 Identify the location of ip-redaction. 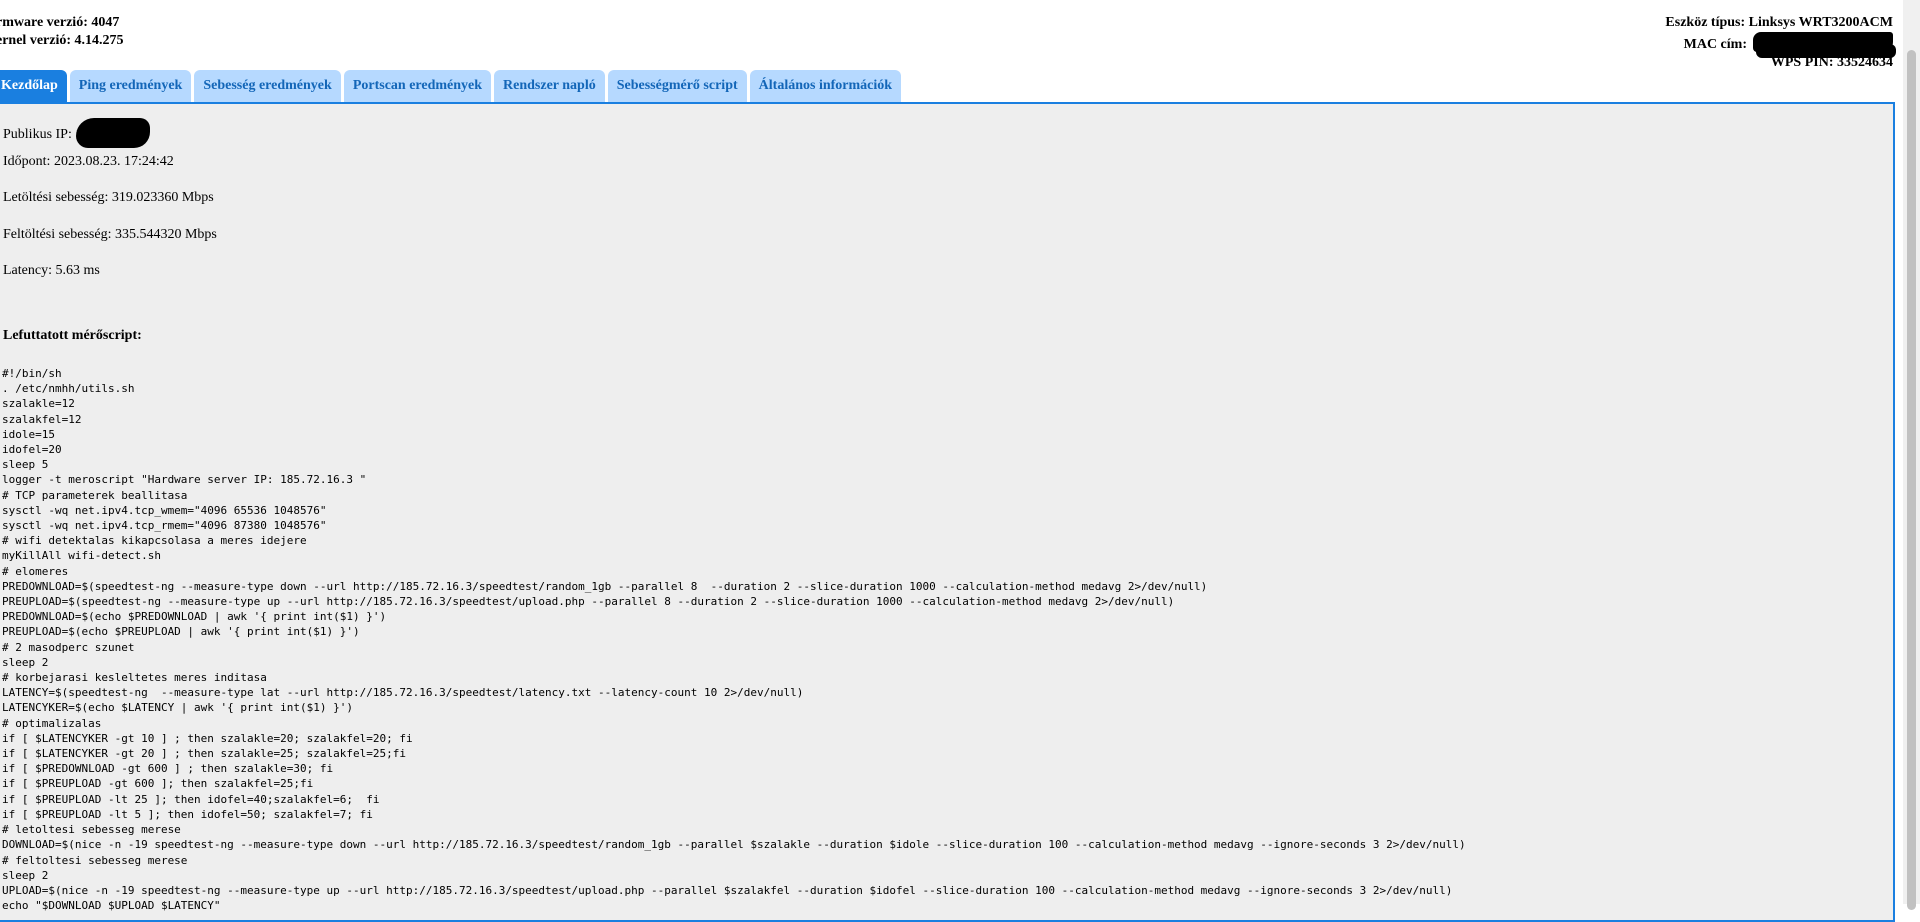
(113, 133).